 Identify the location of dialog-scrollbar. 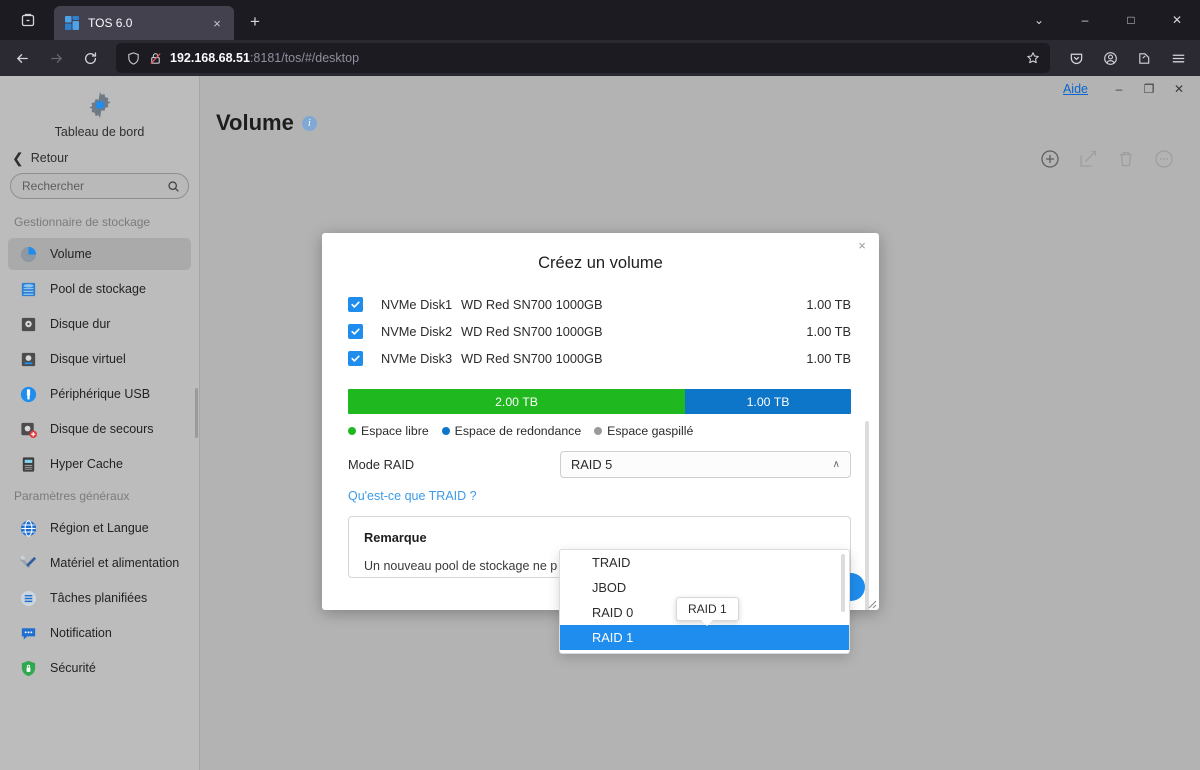
(867, 515).